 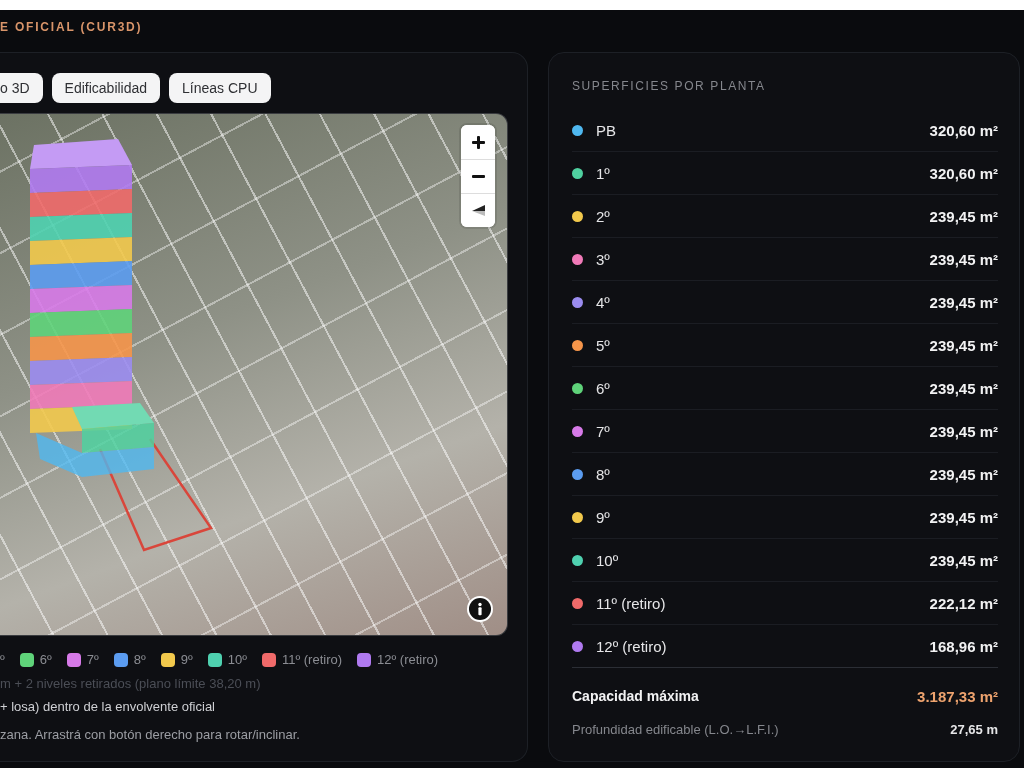 What do you see at coordinates (607, 560) in the screenshot?
I see `floor-label: 10º` at bounding box center [607, 560].